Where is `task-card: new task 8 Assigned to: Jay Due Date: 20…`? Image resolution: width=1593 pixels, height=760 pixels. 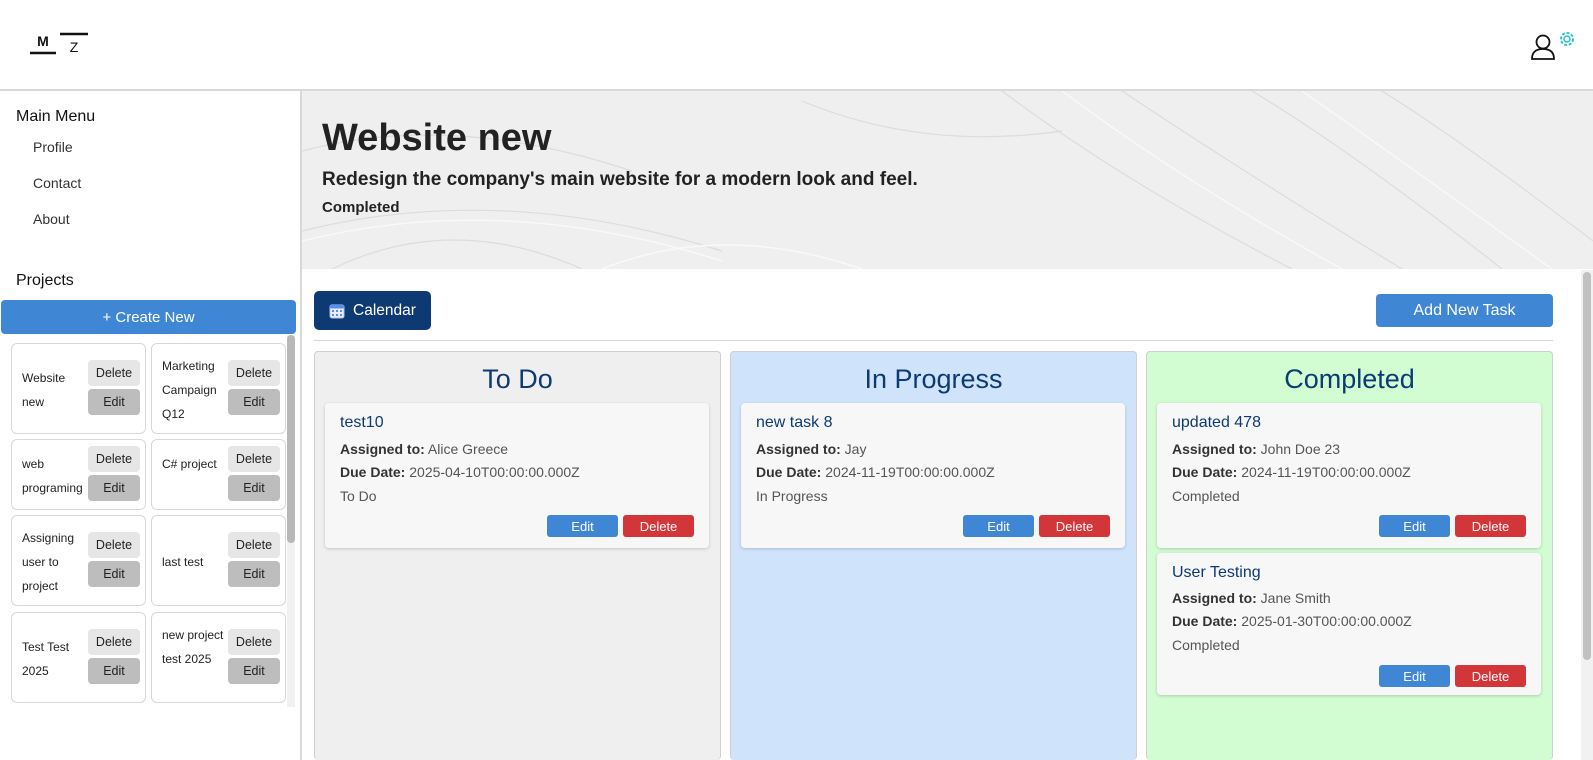 task-card: new task 8 Assigned to: Jay Due Date: 20… is located at coordinates (933, 475).